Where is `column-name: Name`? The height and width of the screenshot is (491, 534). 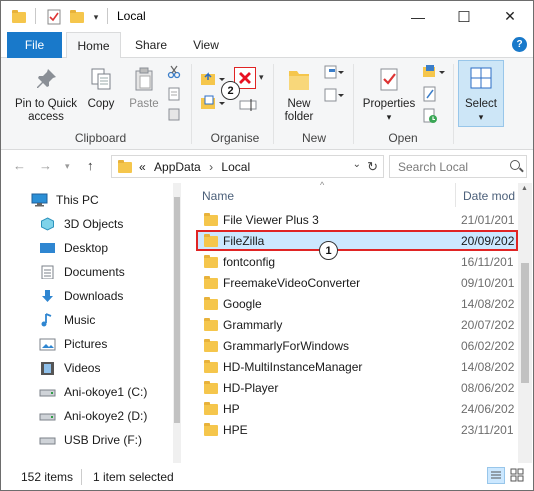
column-name: Name is located at coordinates (218, 196).